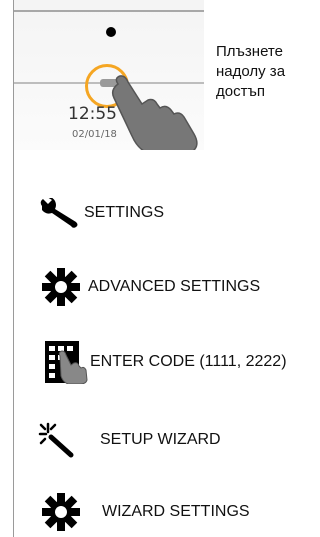  What do you see at coordinates (154, 112) in the screenshot?
I see `pointing-hand-icon` at bounding box center [154, 112].